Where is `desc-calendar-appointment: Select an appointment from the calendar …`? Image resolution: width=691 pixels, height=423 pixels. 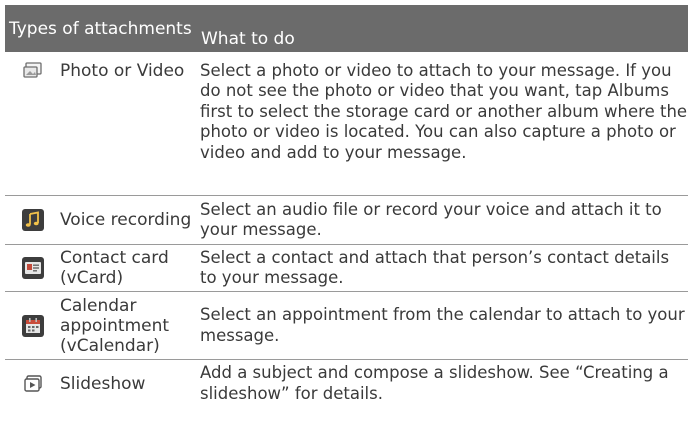
desc-calendar-appointment: Select an appointment from the calendar … is located at coordinates (442, 325).